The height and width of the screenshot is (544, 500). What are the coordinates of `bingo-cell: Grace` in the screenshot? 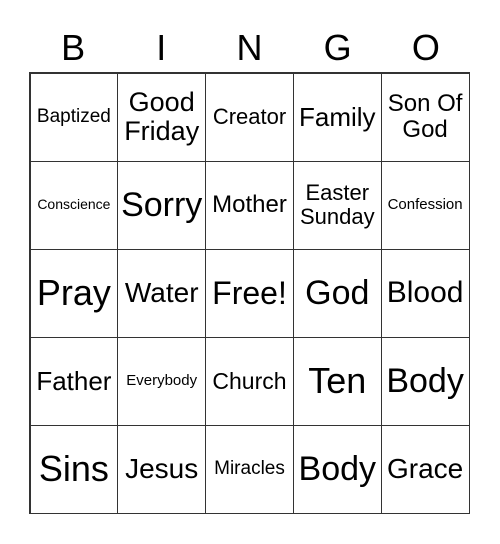 It's located at (425, 469).